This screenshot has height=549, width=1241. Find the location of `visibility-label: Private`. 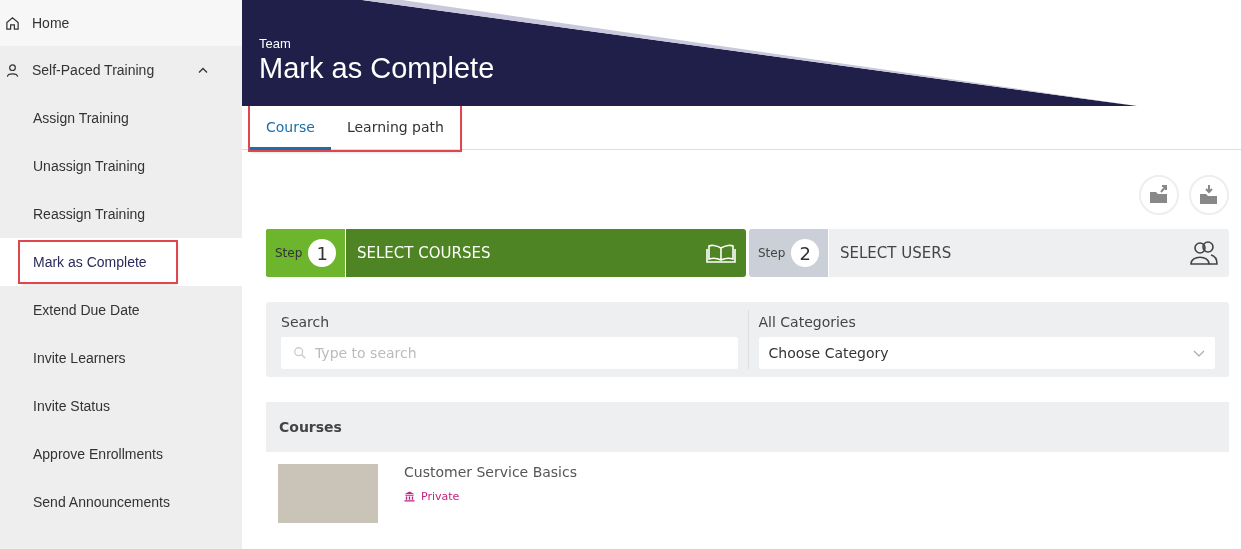

visibility-label: Private is located at coordinates (440, 496).